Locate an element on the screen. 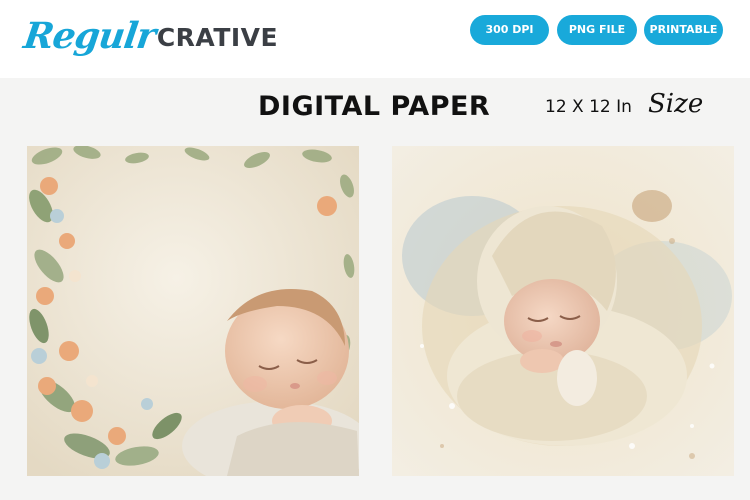  brand-logo: Regulr CRATIVE is located at coordinates (150, 33).